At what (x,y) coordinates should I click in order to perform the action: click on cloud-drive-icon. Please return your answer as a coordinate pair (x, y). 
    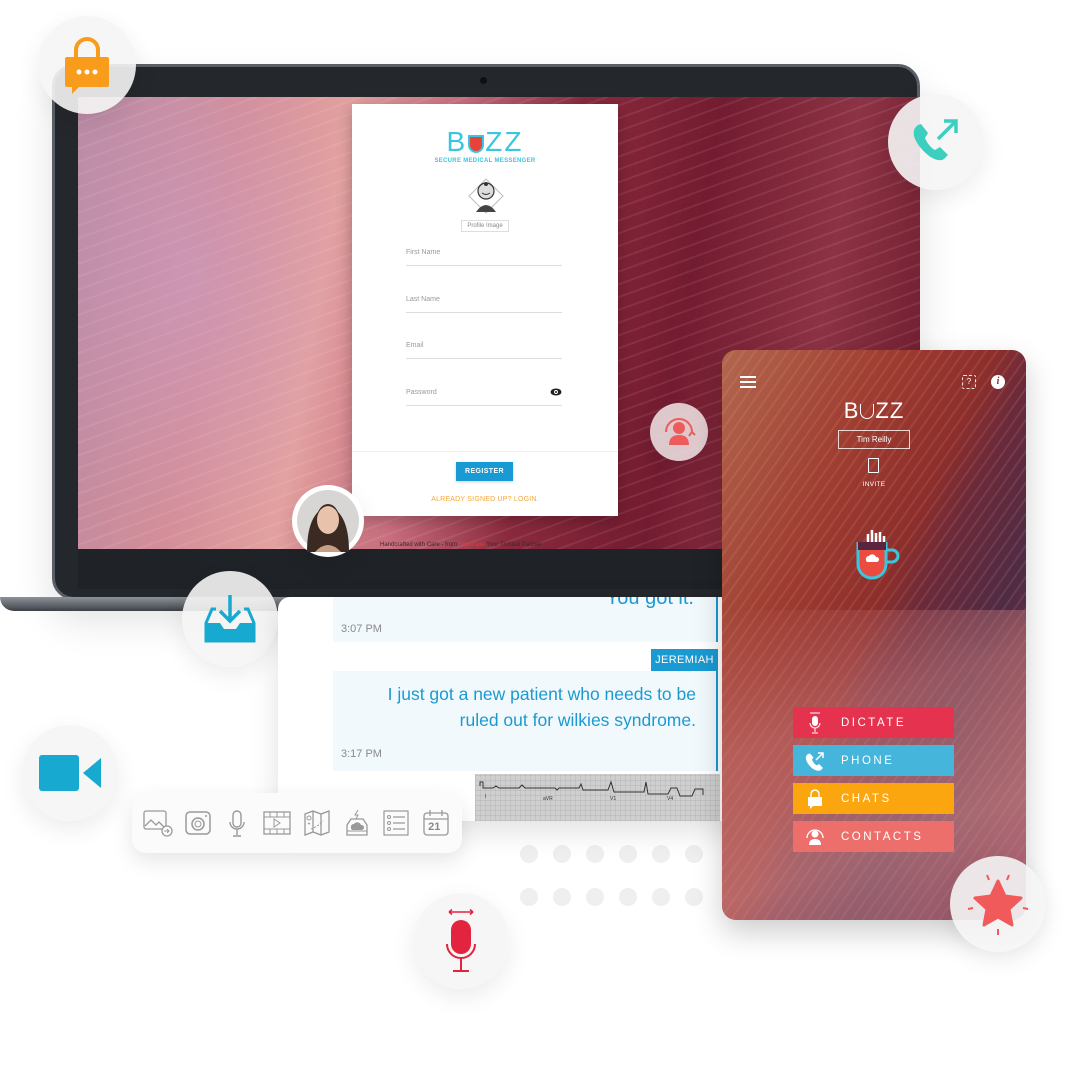
    Looking at the image, I should click on (357, 823).